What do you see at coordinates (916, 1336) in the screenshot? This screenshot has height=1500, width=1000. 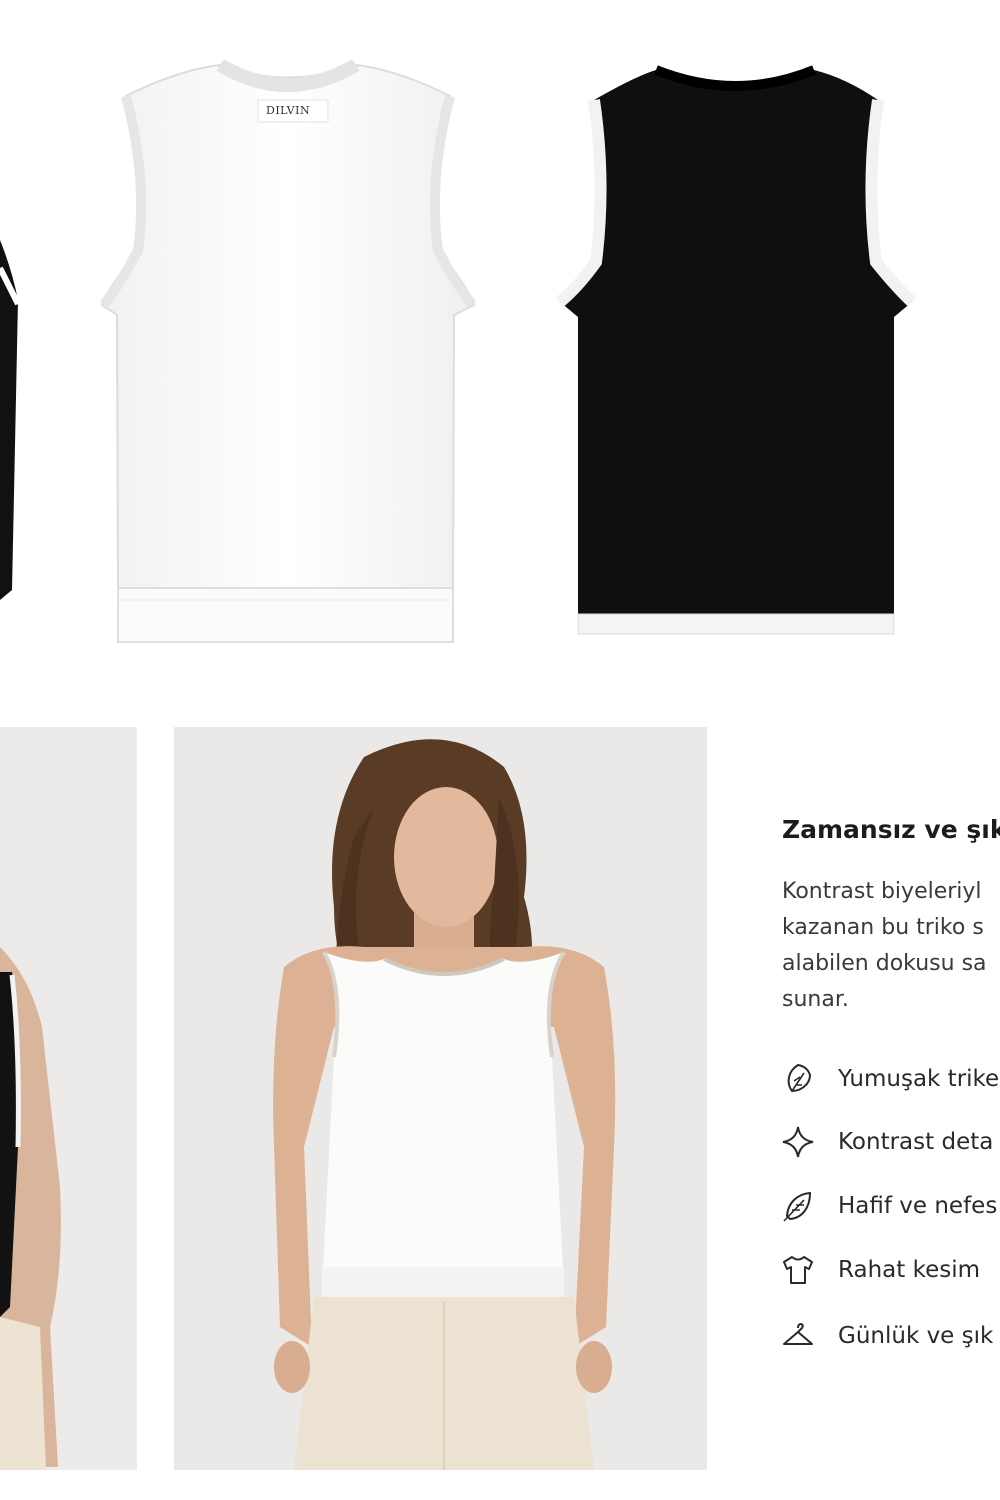 I see `feature-label: Günlük ve şık` at bounding box center [916, 1336].